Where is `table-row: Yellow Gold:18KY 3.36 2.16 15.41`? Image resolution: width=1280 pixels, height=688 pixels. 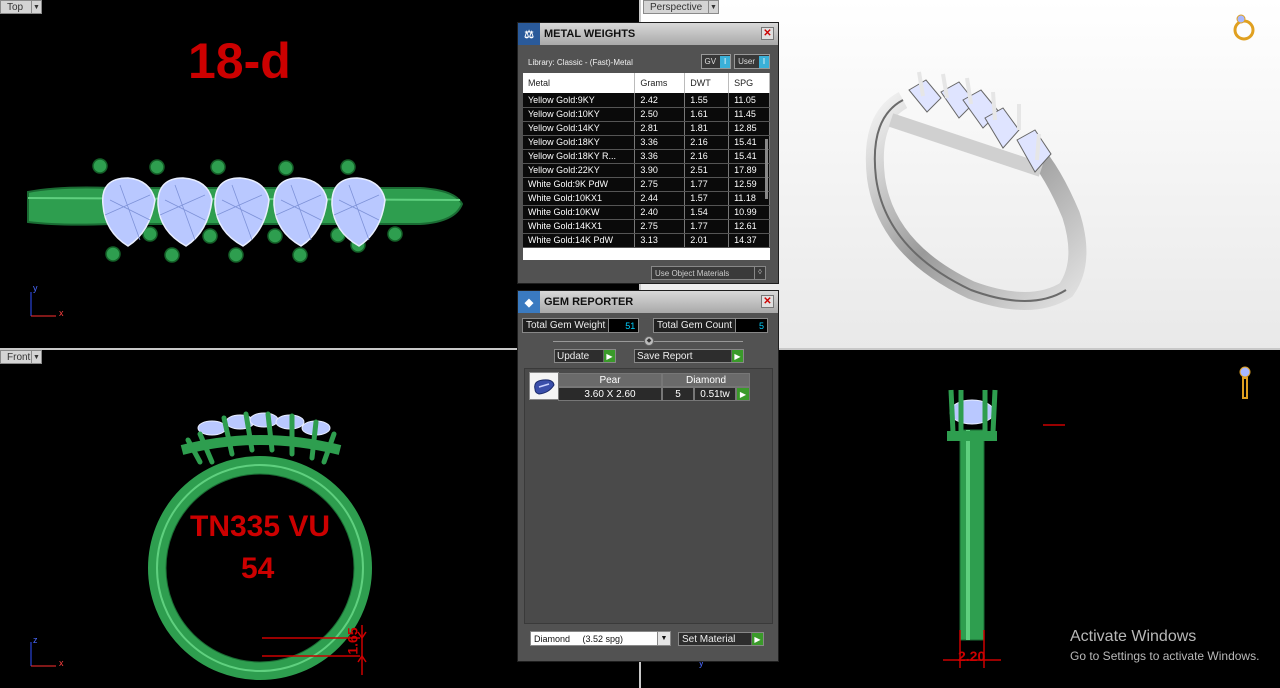 table-row: Yellow Gold:18KY 3.36 2.16 15.41 is located at coordinates (646, 142).